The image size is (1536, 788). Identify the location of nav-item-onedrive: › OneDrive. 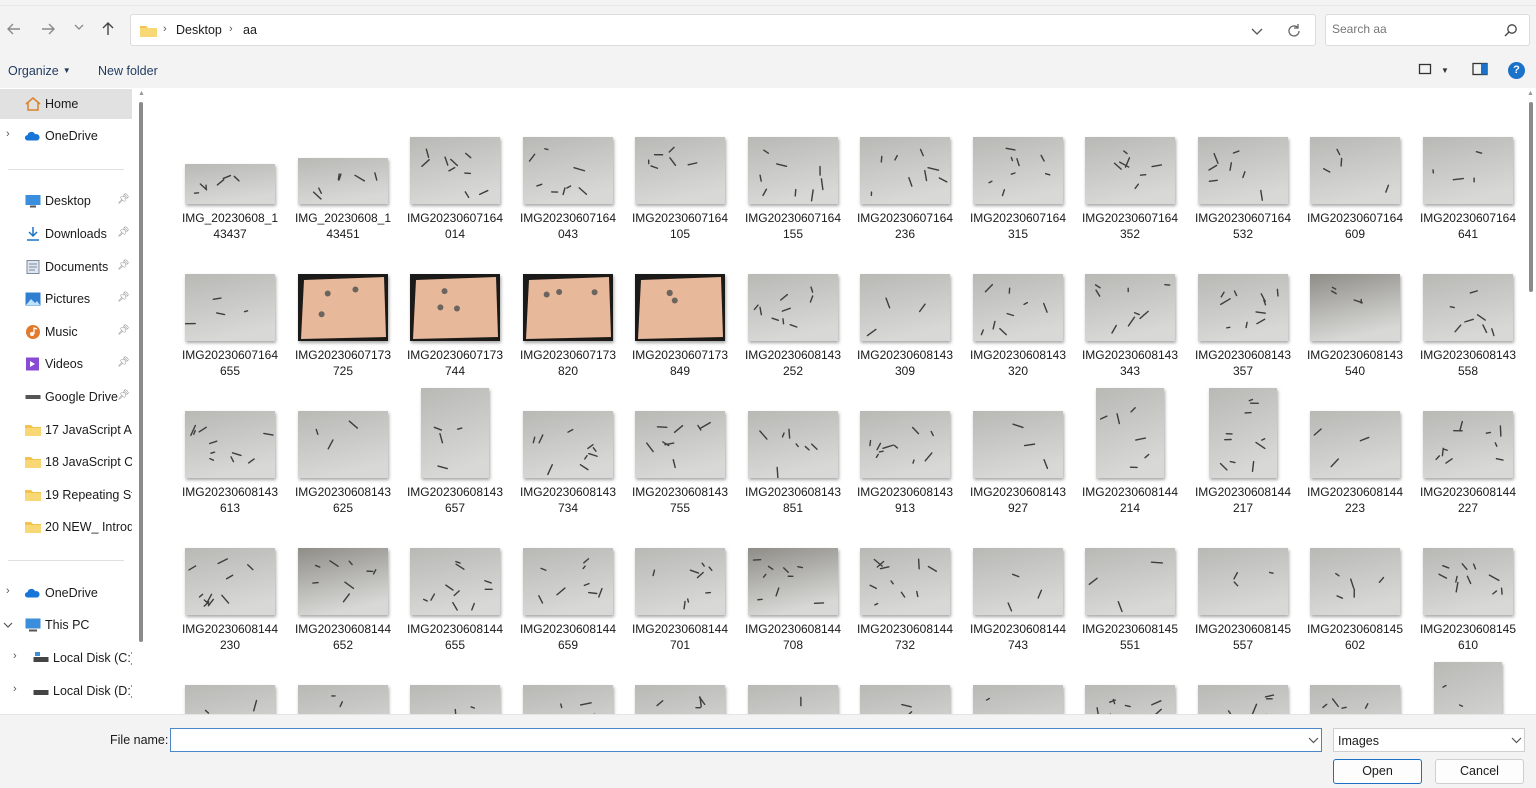
(66, 136).